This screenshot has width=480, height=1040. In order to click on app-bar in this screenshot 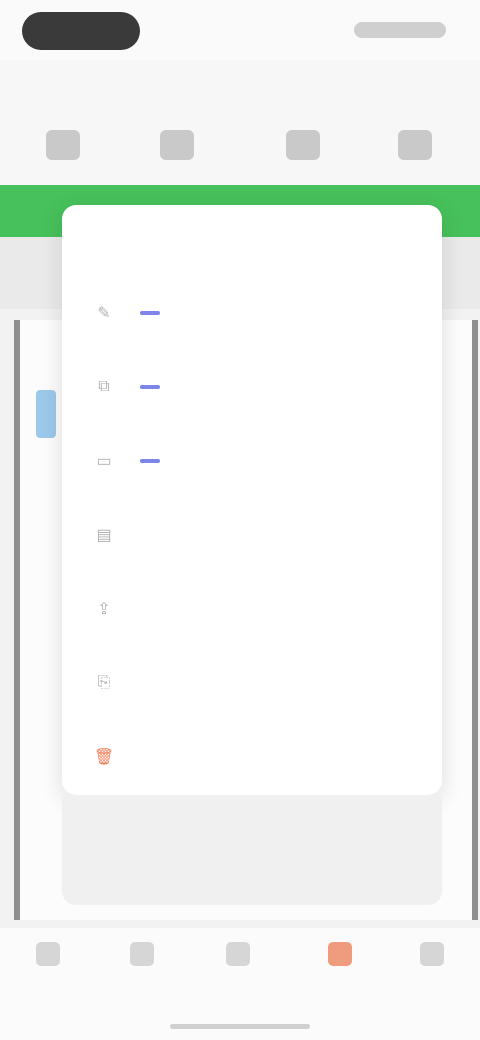, I will do `click(240, 125)`.